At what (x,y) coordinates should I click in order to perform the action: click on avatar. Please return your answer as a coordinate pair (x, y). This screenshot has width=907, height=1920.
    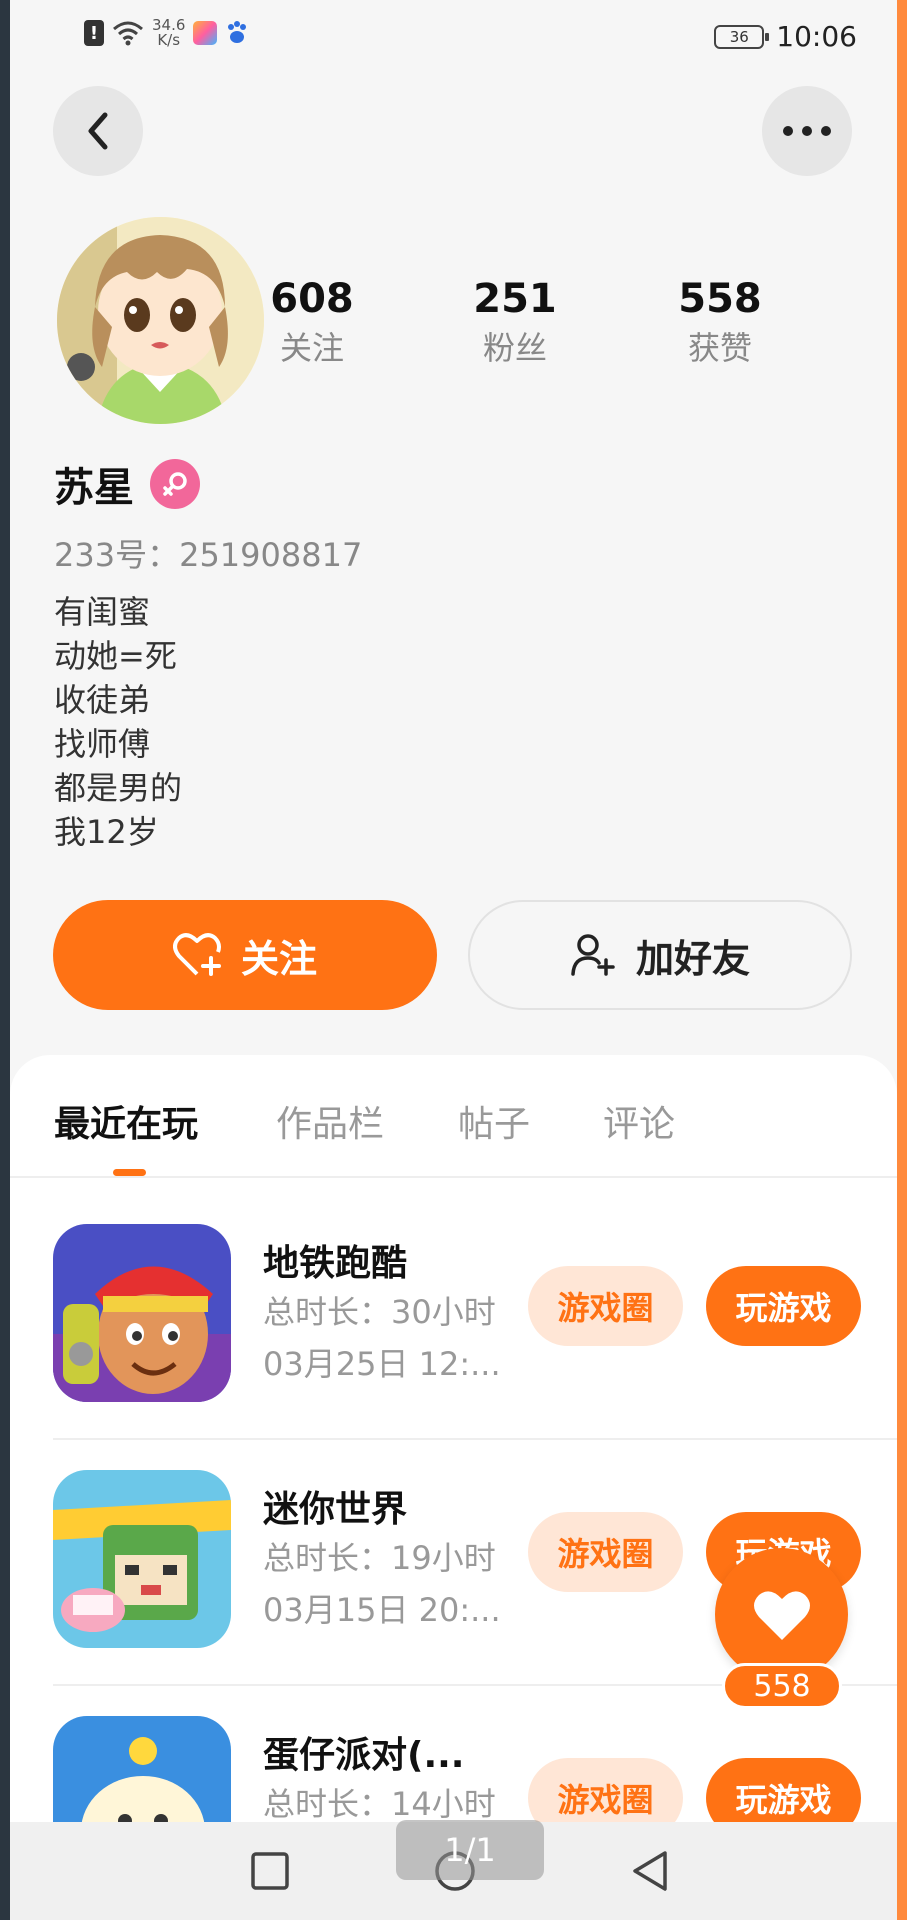
    Looking at the image, I should click on (160, 320).